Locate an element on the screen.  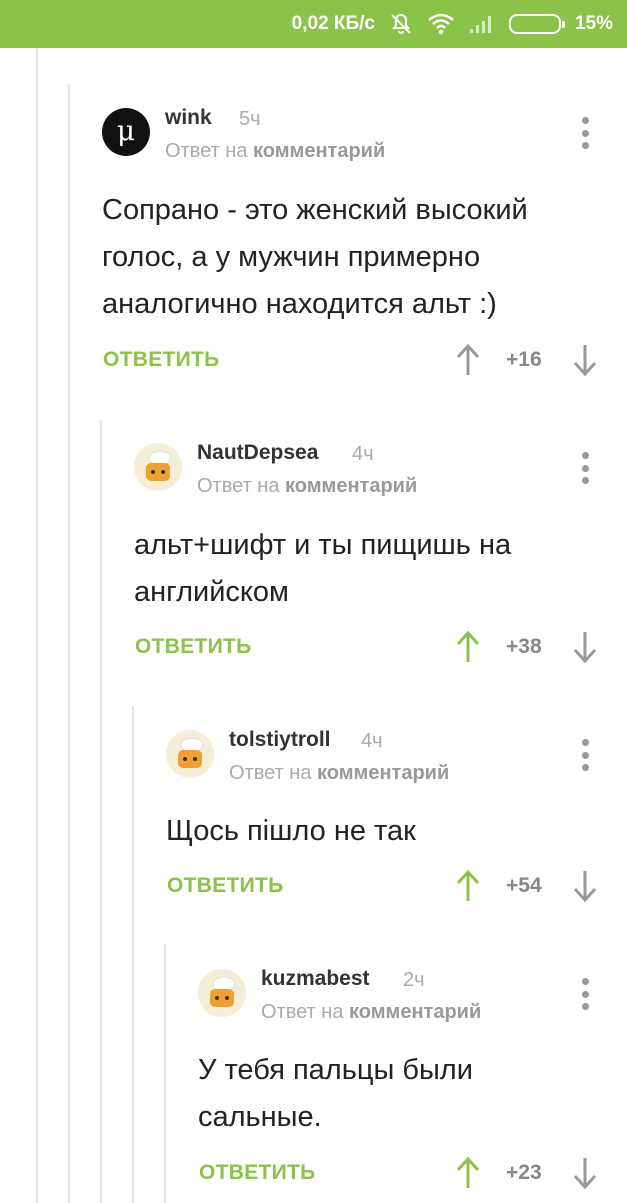
comment-text-line: альт+шифт и ты пищишь на is located at coordinates (323, 545).